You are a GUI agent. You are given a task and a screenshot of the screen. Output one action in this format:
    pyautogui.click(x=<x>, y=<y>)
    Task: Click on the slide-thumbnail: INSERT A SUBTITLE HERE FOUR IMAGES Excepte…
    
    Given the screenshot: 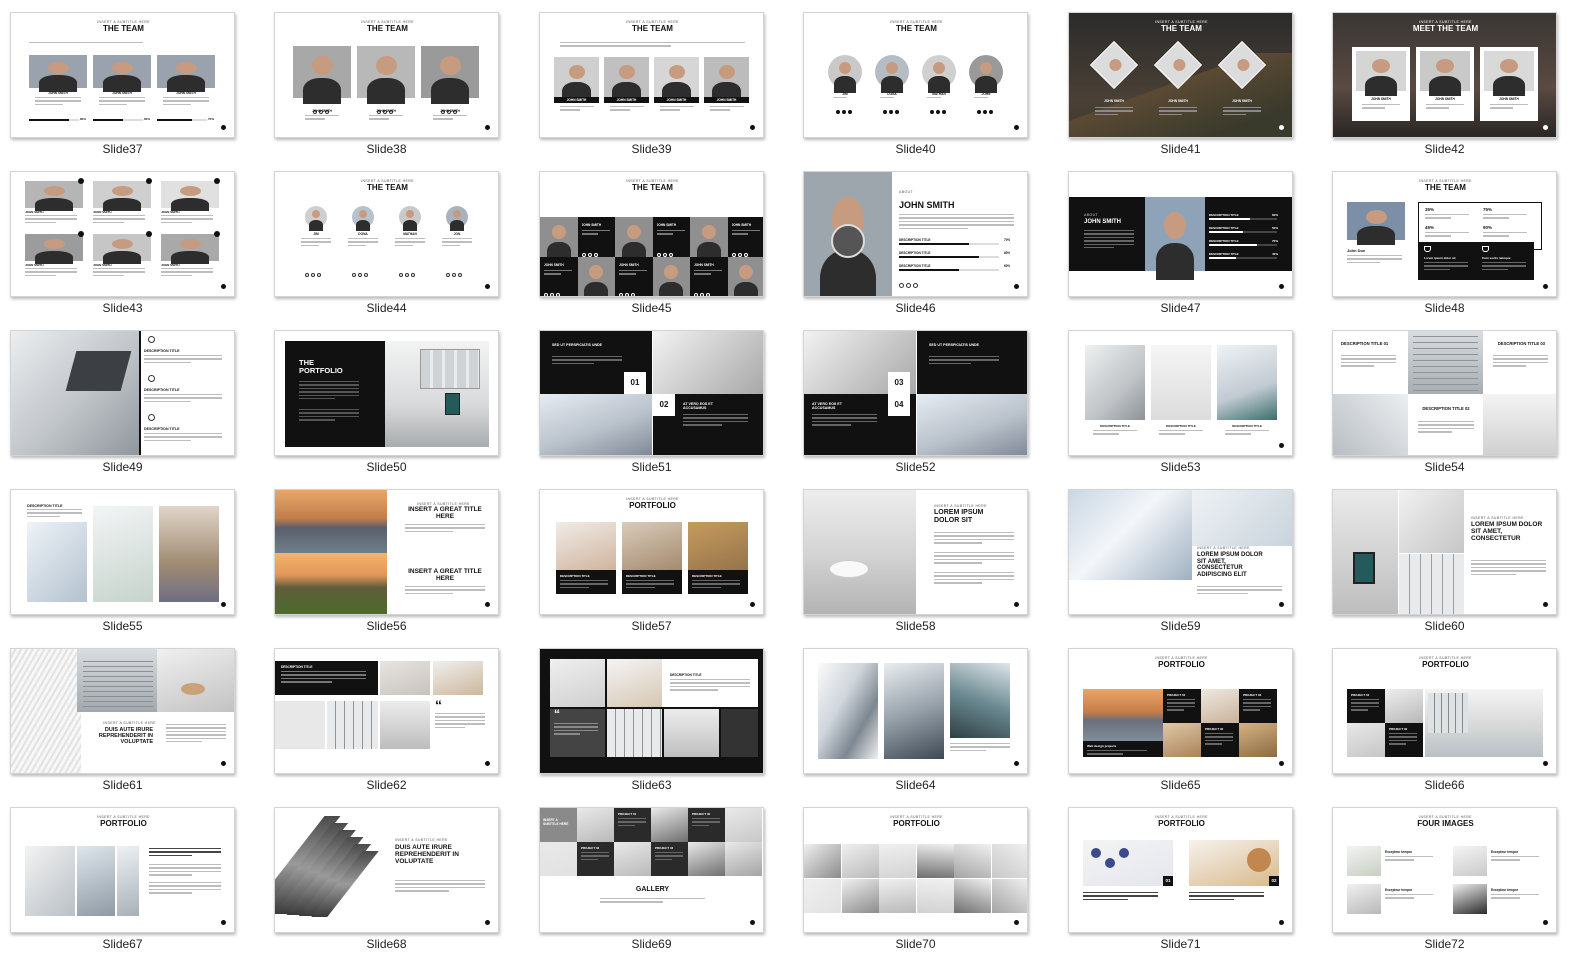 What is the action you would take?
    pyautogui.click(x=1444, y=870)
    